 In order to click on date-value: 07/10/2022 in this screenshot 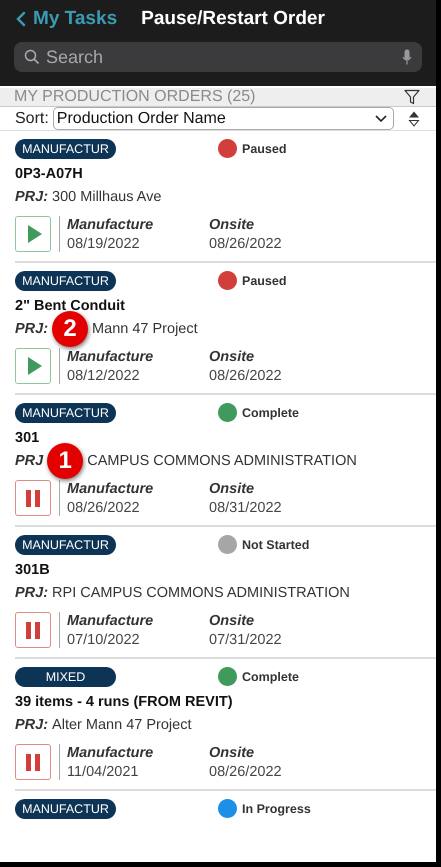, I will do `click(104, 640)`.